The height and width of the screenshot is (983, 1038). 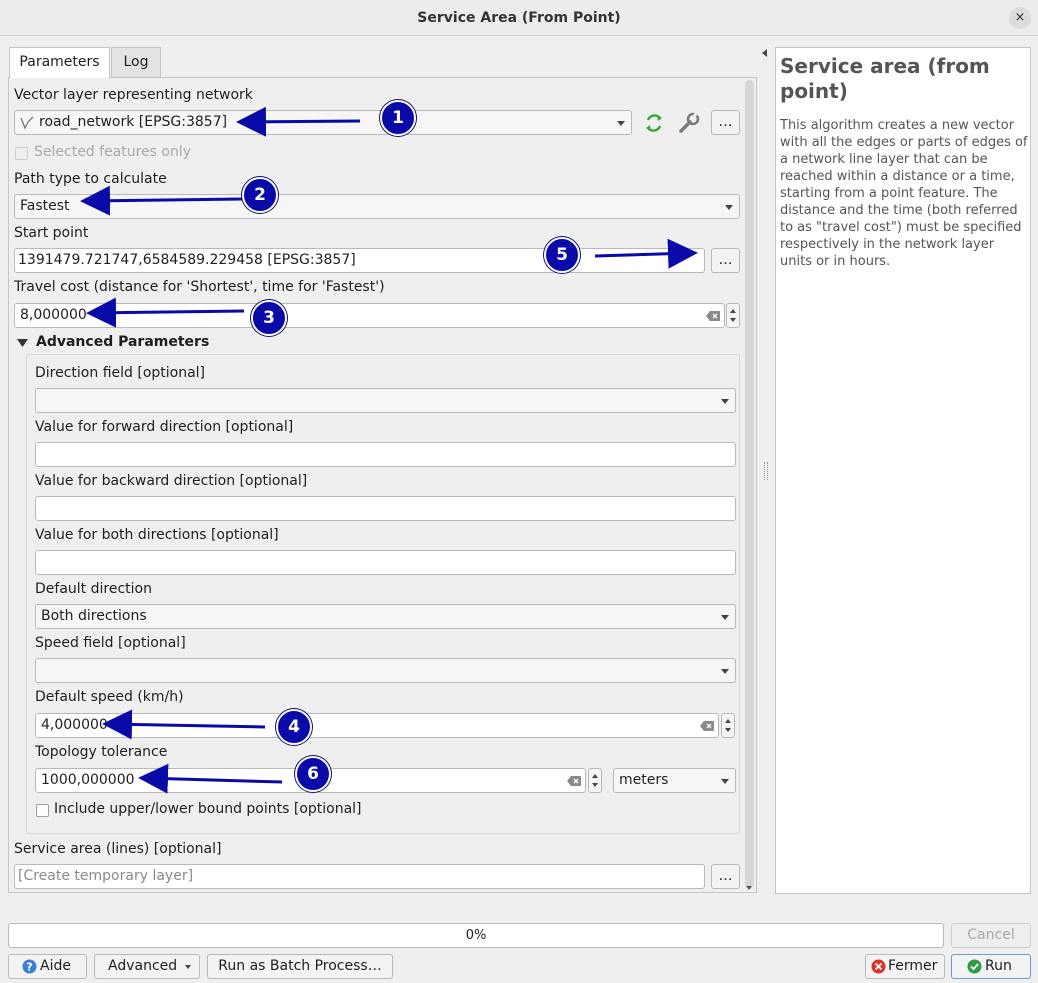 I want to click on annotation-marker-1: 1, so click(x=398, y=118).